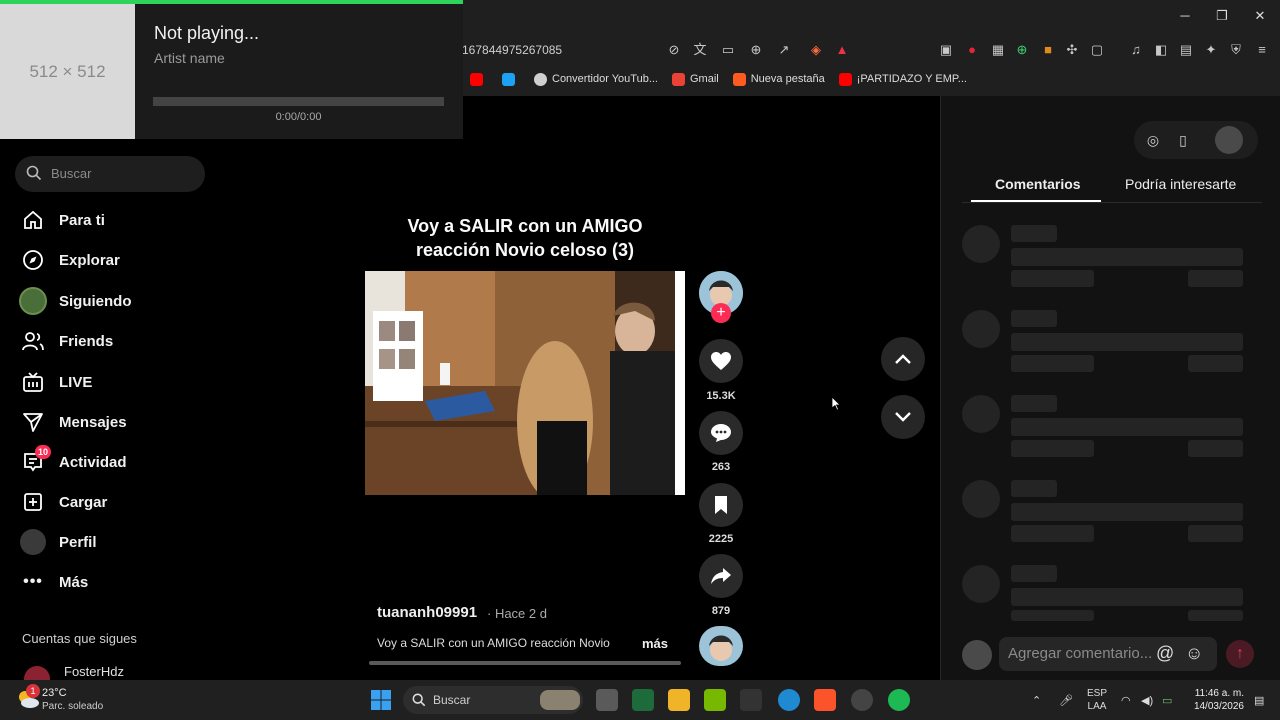  What do you see at coordinates (1194, 653) in the screenshot?
I see `emoji-icon: ☺` at bounding box center [1194, 653].